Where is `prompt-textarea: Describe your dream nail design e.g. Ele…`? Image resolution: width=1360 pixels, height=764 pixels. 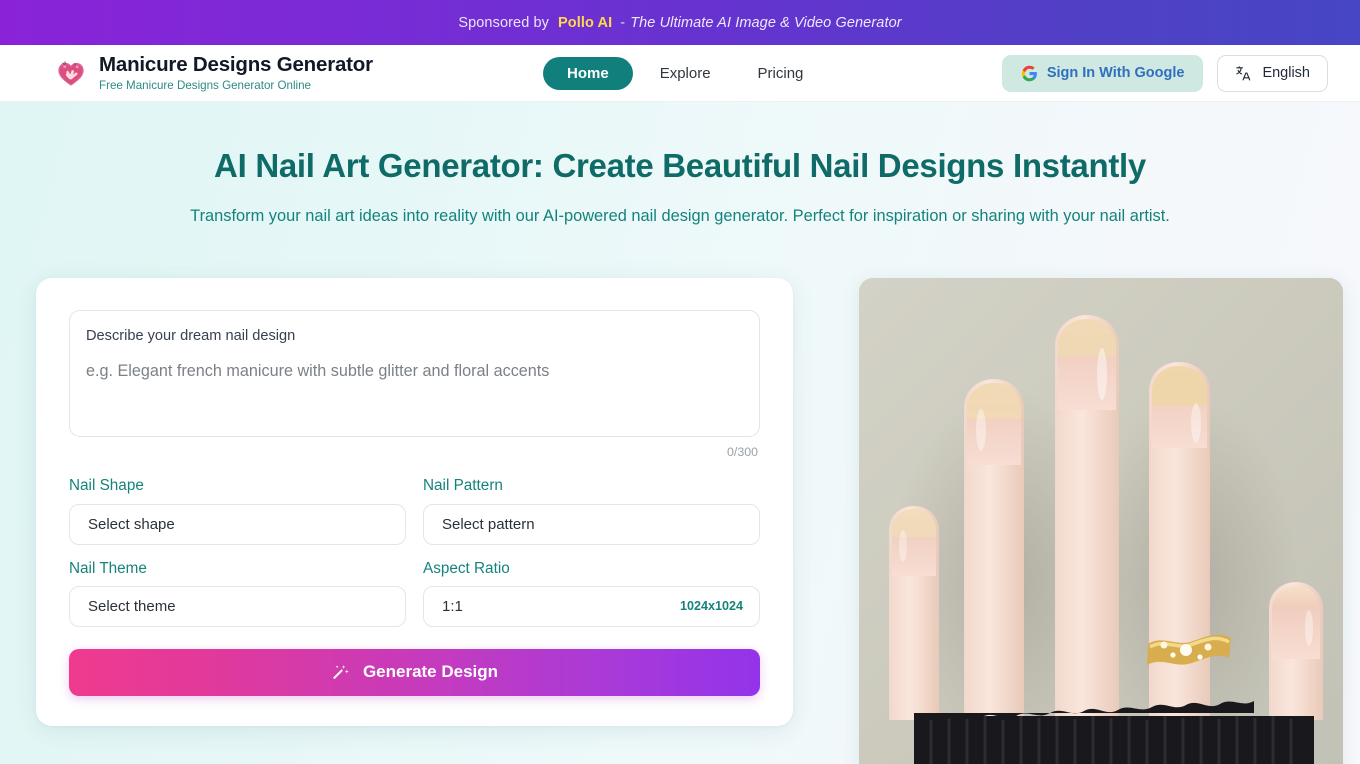 prompt-textarea: Describe your dream nail design e.g. Ele… is located at coordinates (414, 374).